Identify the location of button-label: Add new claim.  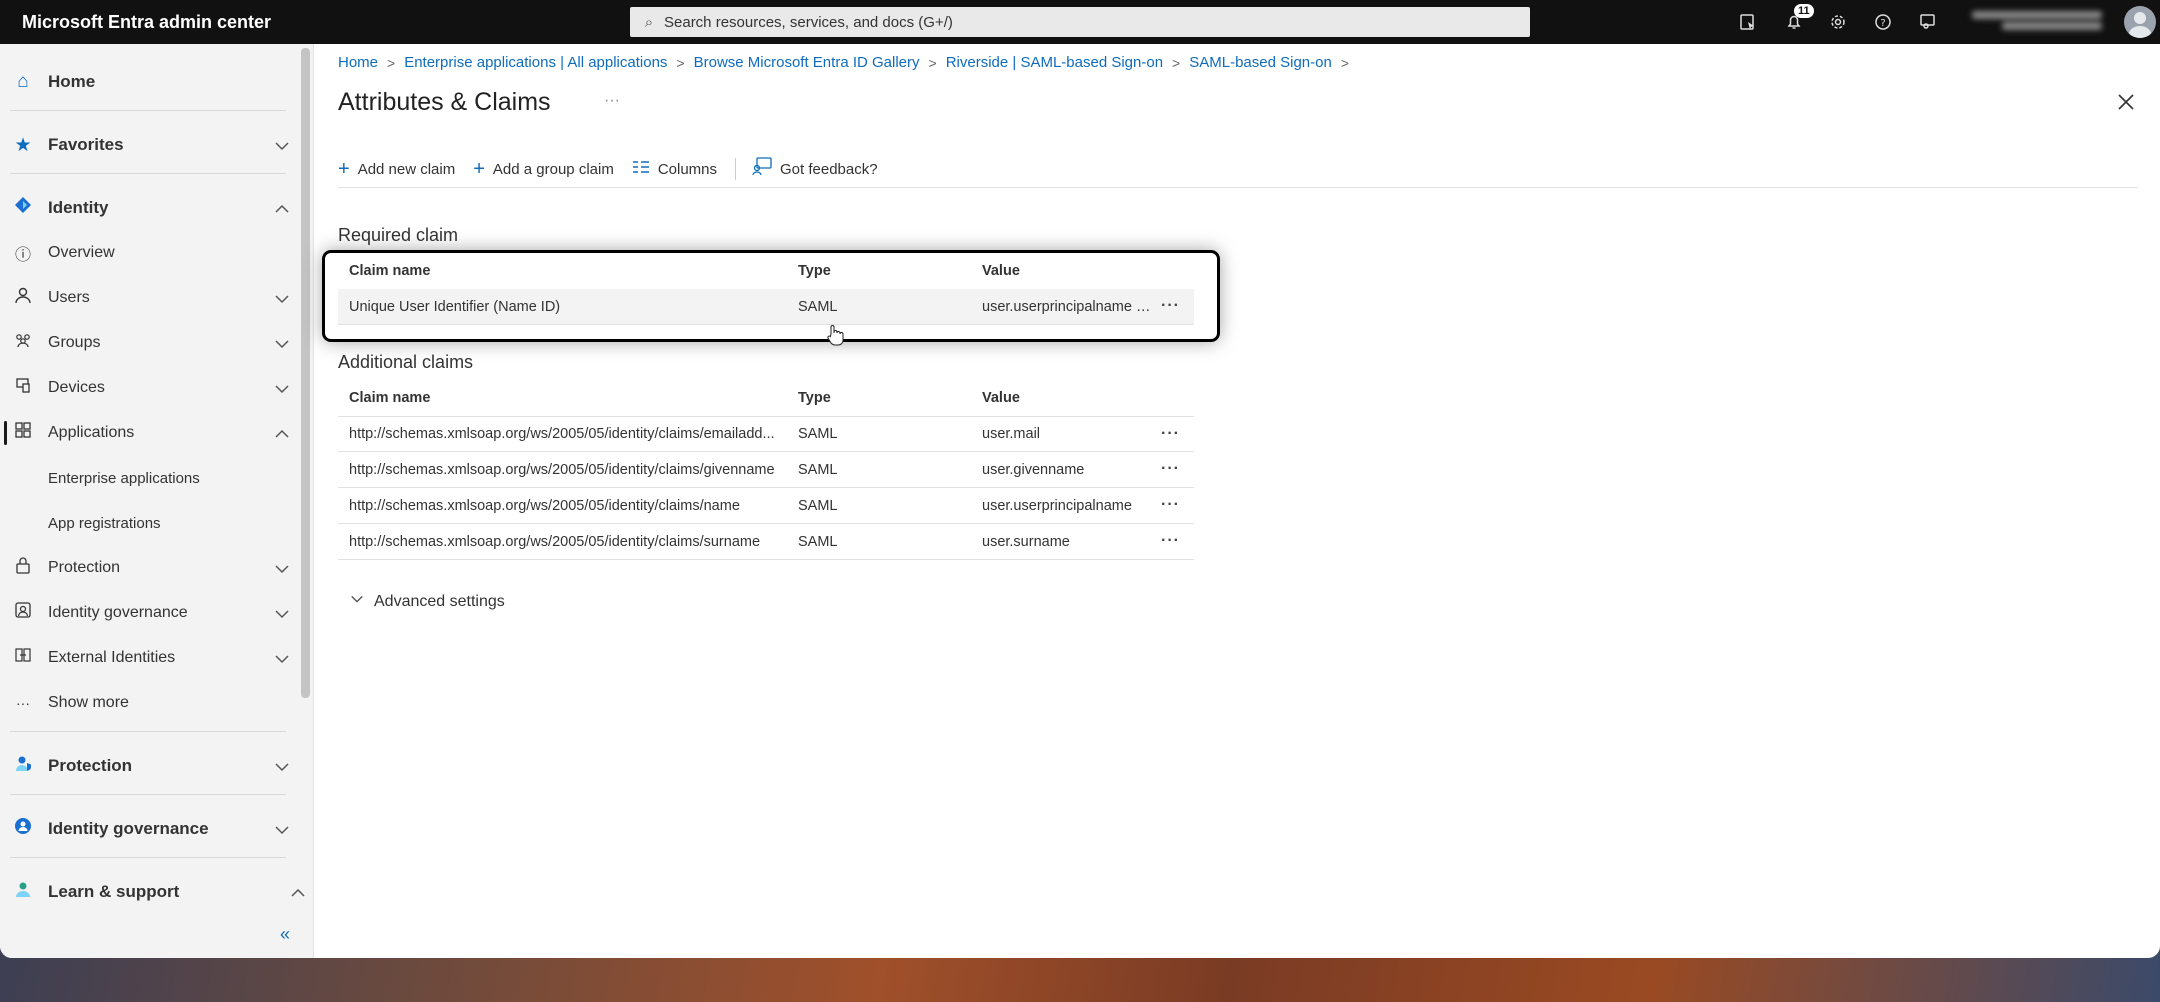
(406, 169).